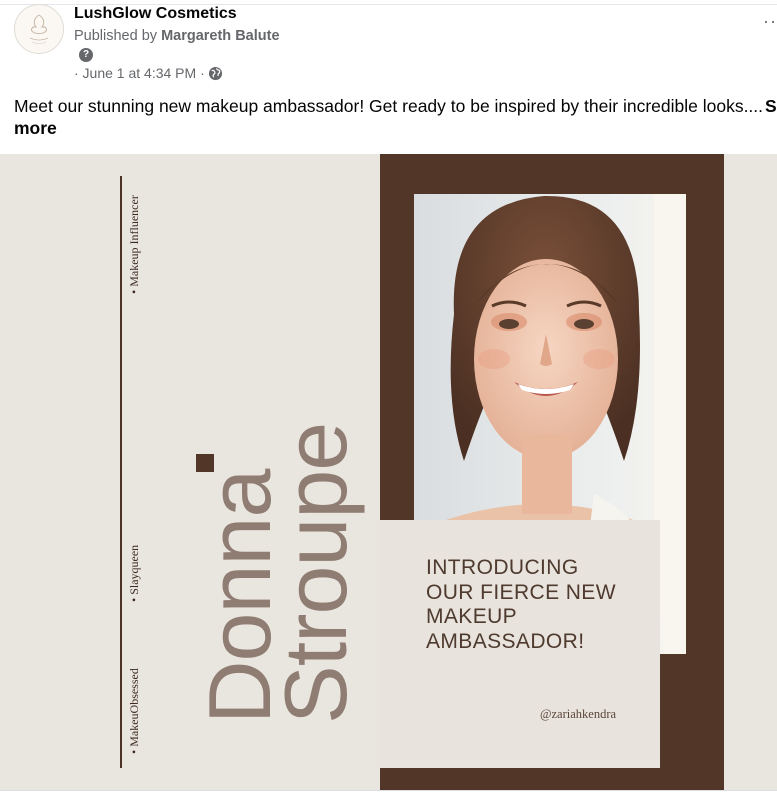  Describe the element at coordinates (771, 106) in the screenshot. I see `see-more-link-start: S` at that location.